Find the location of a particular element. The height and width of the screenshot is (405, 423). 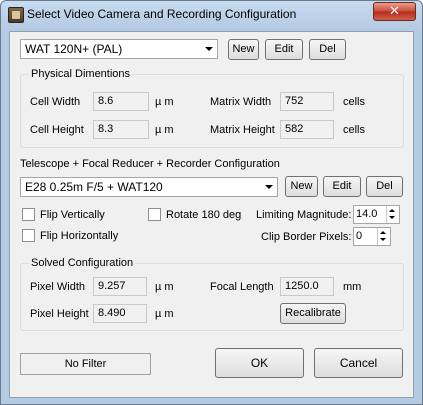

config-del-button: Del is located at coordinates (384, 186).